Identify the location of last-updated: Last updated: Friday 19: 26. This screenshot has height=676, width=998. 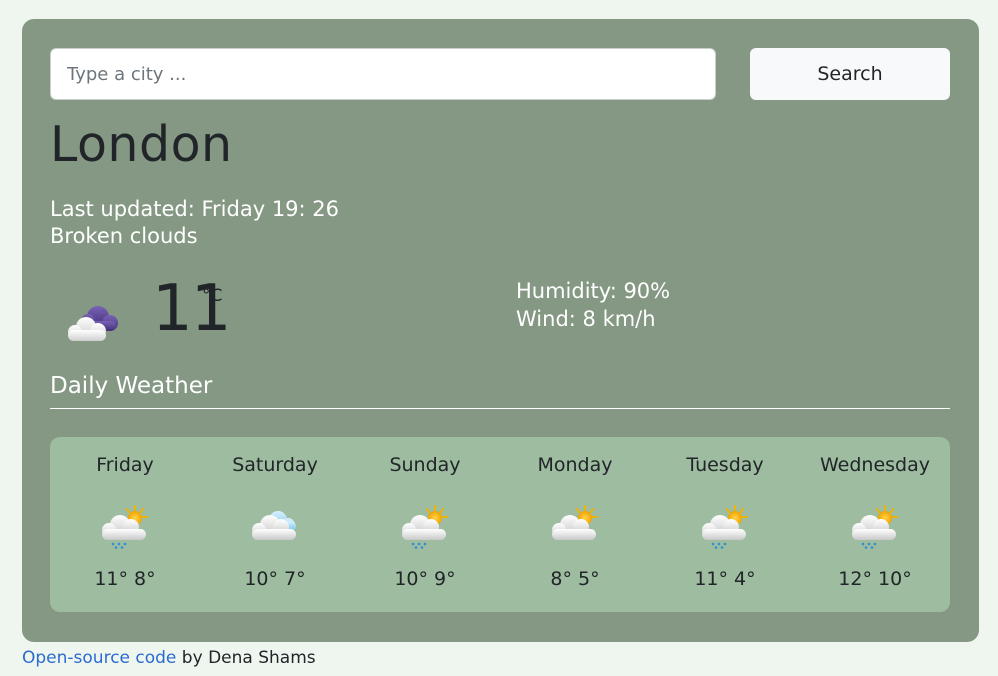
(195, 209).